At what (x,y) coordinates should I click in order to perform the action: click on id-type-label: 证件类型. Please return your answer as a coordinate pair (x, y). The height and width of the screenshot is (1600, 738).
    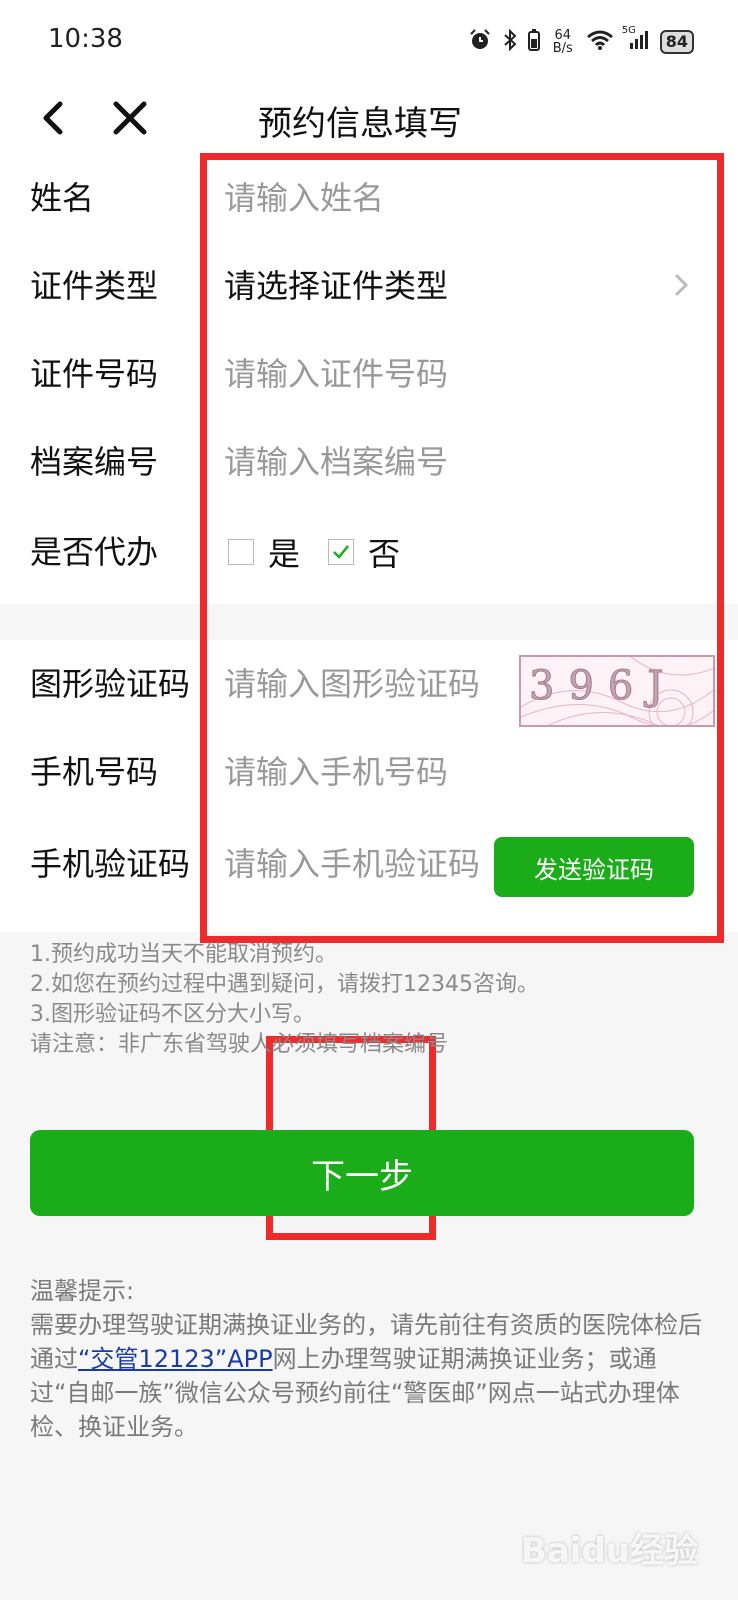
    Looking at the image, I should click on (94, 286).